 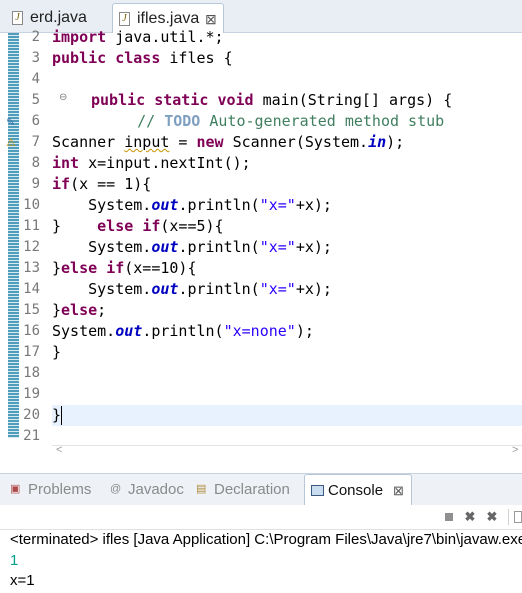 What do you see at coordinates (31, 226) in the screenshot?
I see `line-number: 11` at bounding box center [31, 226].